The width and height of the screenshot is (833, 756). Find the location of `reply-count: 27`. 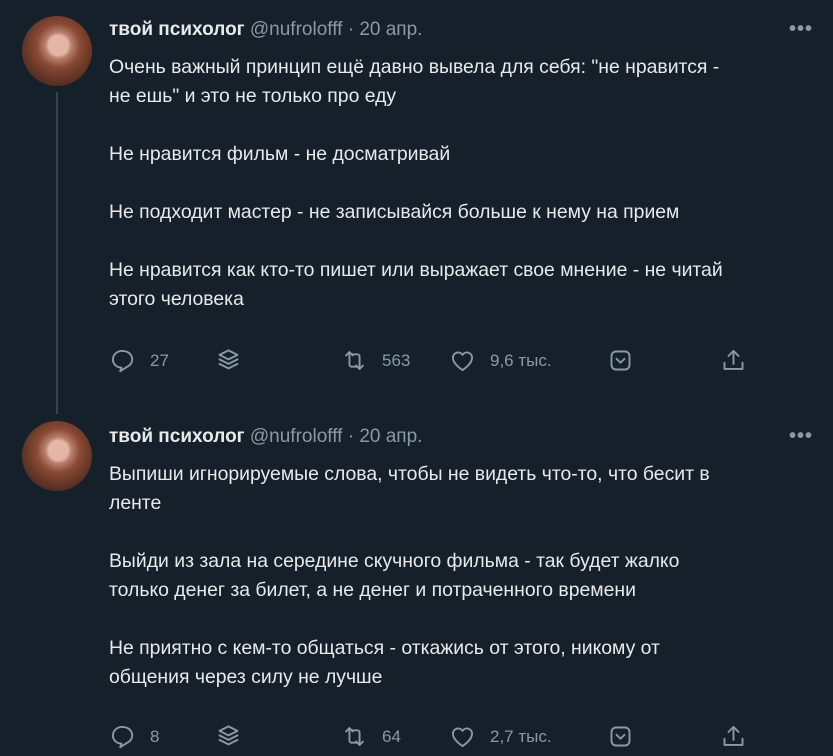

reply-count: 27 is located at coordinates (159, 360).